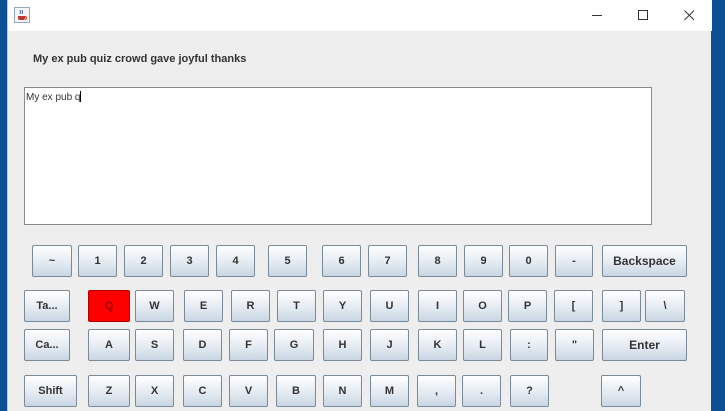 The width and height of the screenshot is (725, 411). I want to click on key-r: R, so click(250, 306).